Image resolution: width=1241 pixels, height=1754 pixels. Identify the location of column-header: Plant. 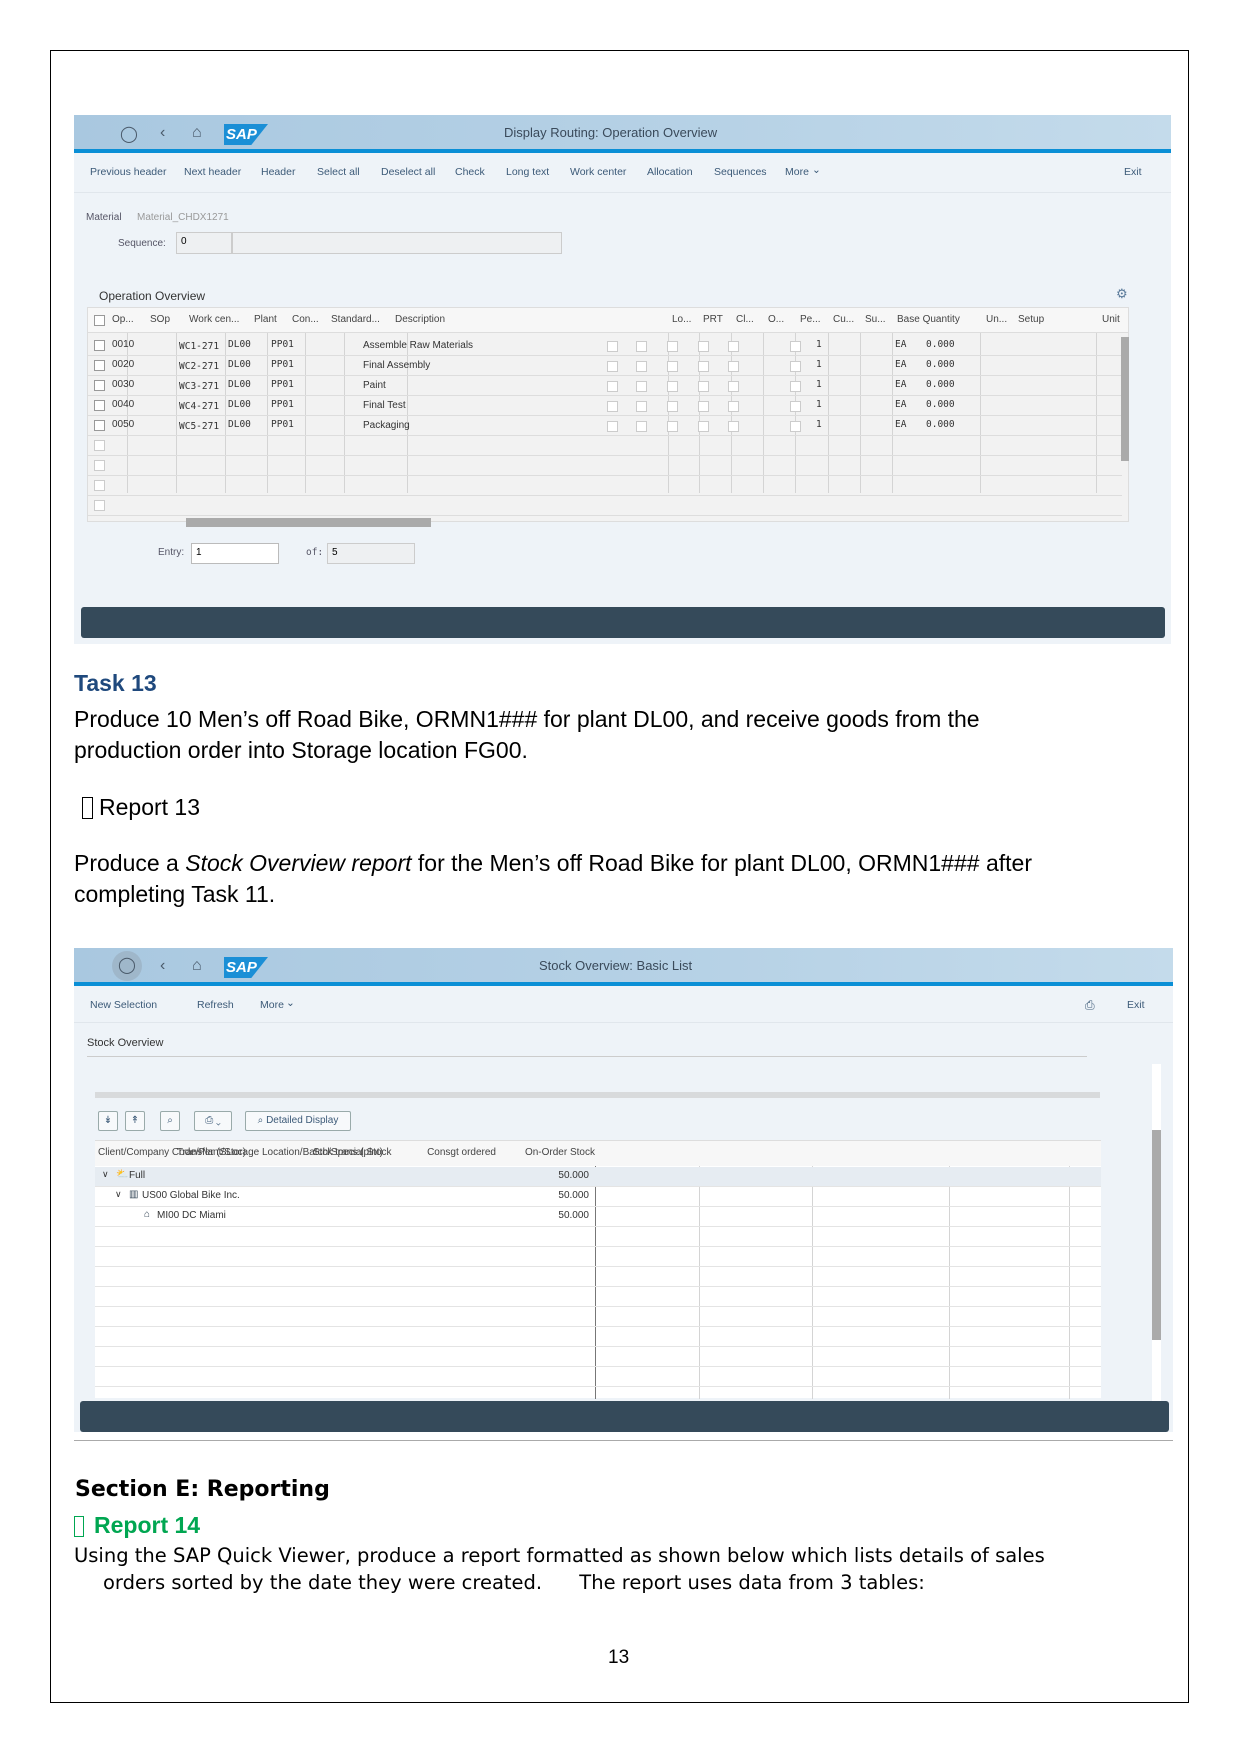
(265, 319).